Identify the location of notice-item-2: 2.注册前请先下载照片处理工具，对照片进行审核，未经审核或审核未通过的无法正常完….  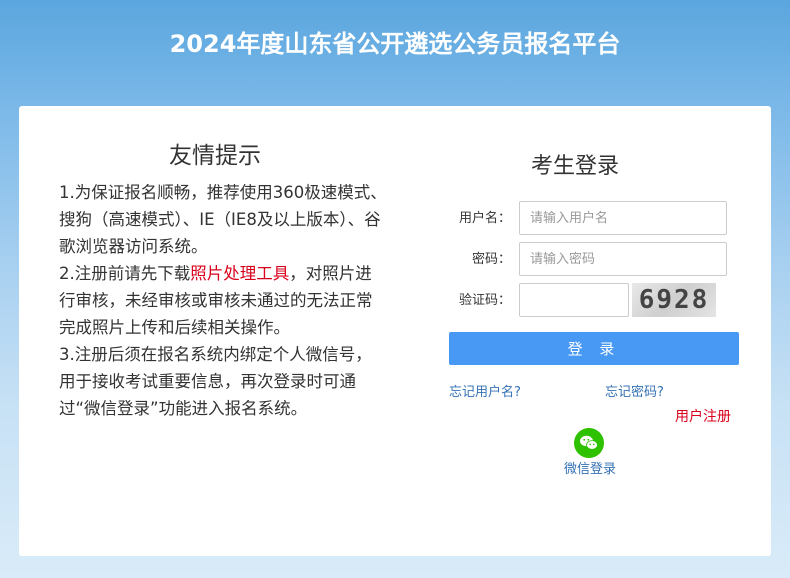
(223, 300).